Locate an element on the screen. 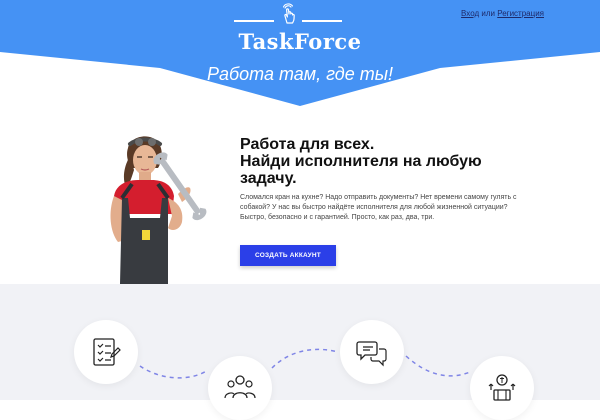  tagline: Работа там, где ты! is located at coordinates (300, 74).